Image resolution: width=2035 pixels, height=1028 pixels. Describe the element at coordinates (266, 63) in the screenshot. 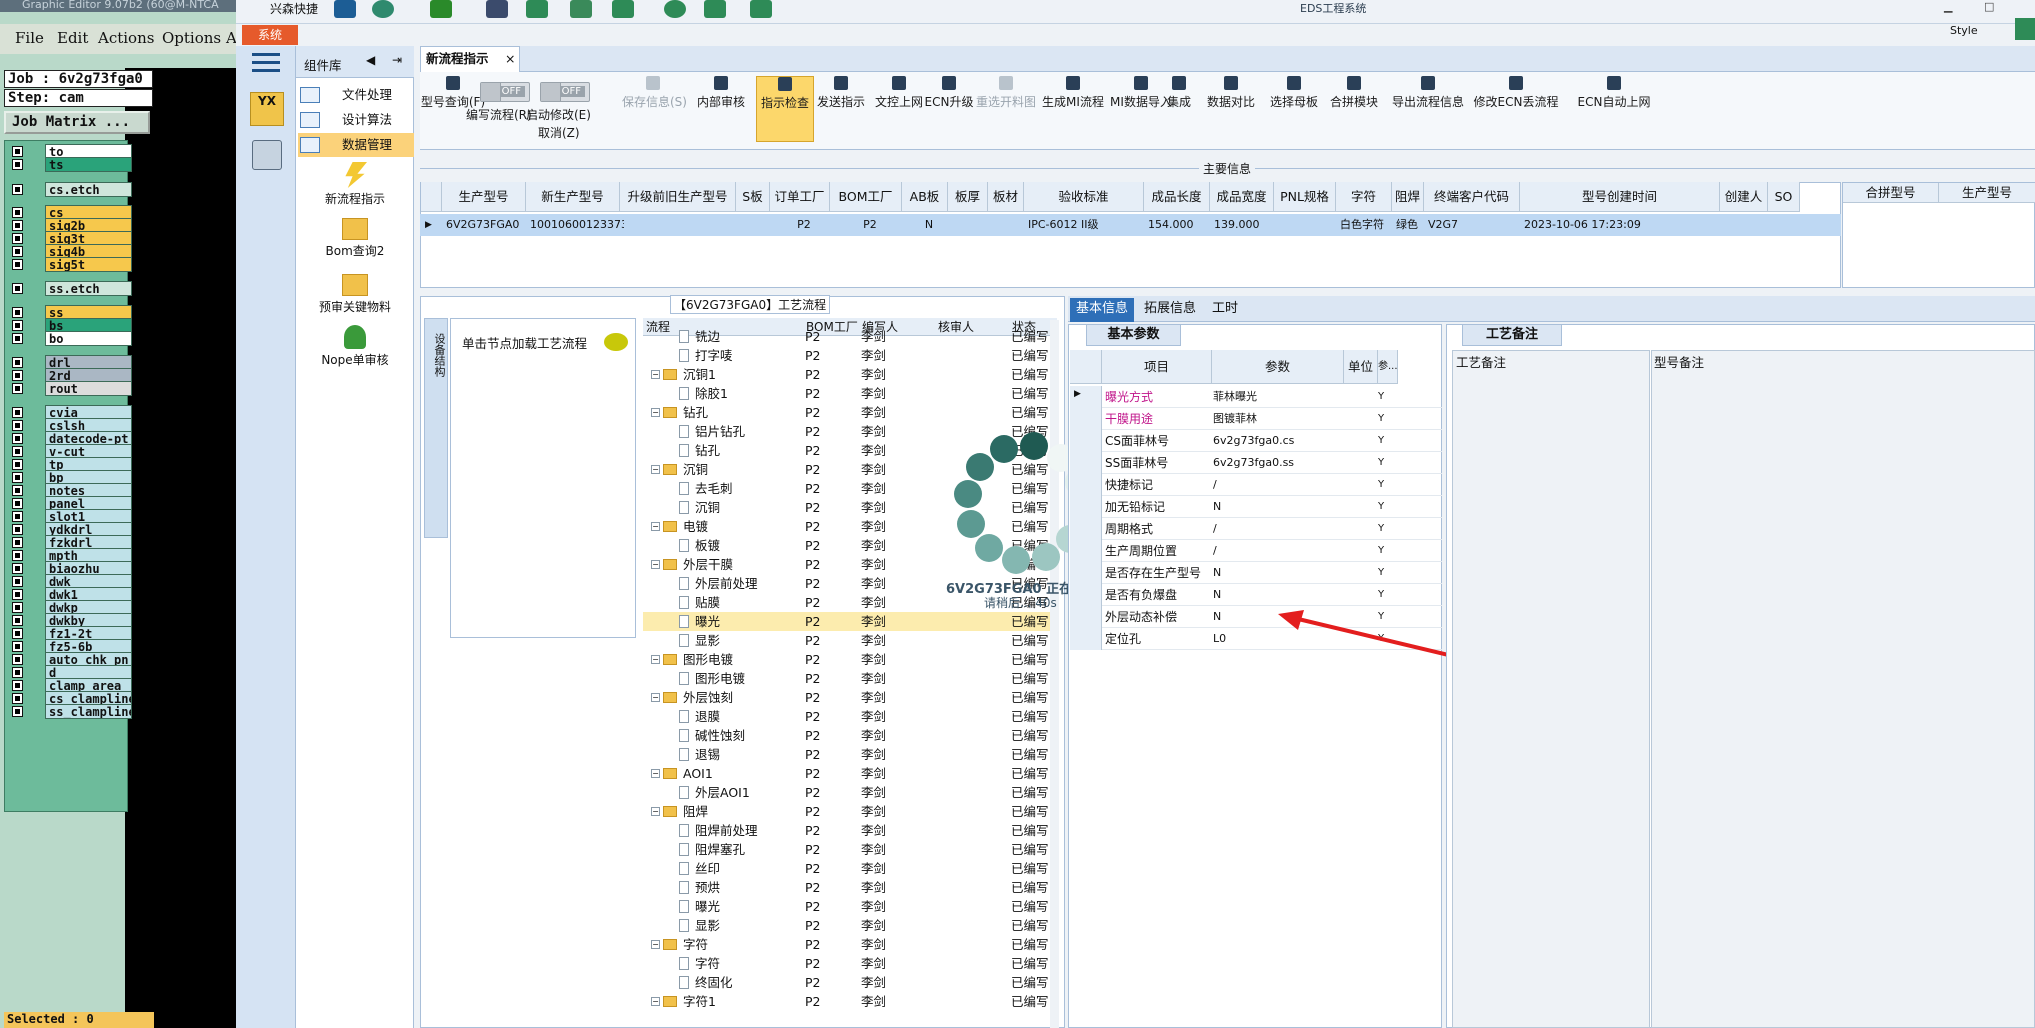

I see `hamburger-menu-icon` at that location.